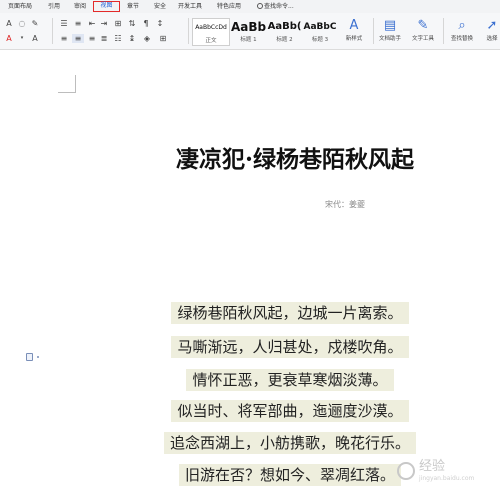 The width and height of the screenshot is (500, 500). Describe the element at coordinates (22, 23) in the screenshot. I see `text-effect-icon: ◌` at that location.